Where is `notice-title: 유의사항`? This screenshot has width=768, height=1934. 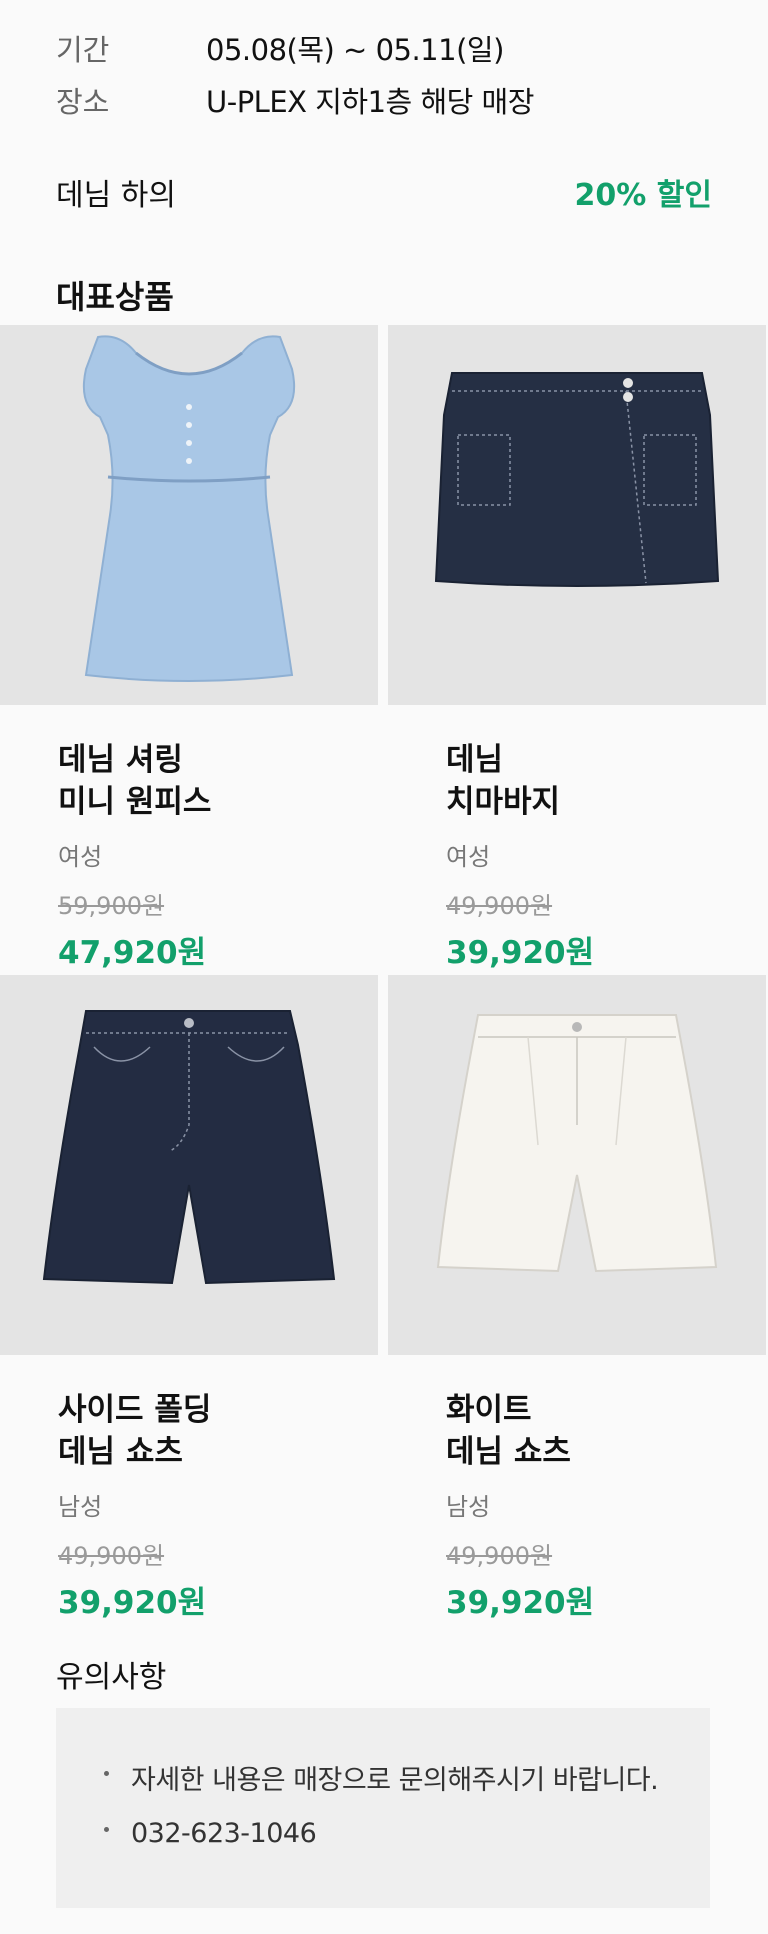 notice-title: 유의사항 is located at coordinates (111, 1677).